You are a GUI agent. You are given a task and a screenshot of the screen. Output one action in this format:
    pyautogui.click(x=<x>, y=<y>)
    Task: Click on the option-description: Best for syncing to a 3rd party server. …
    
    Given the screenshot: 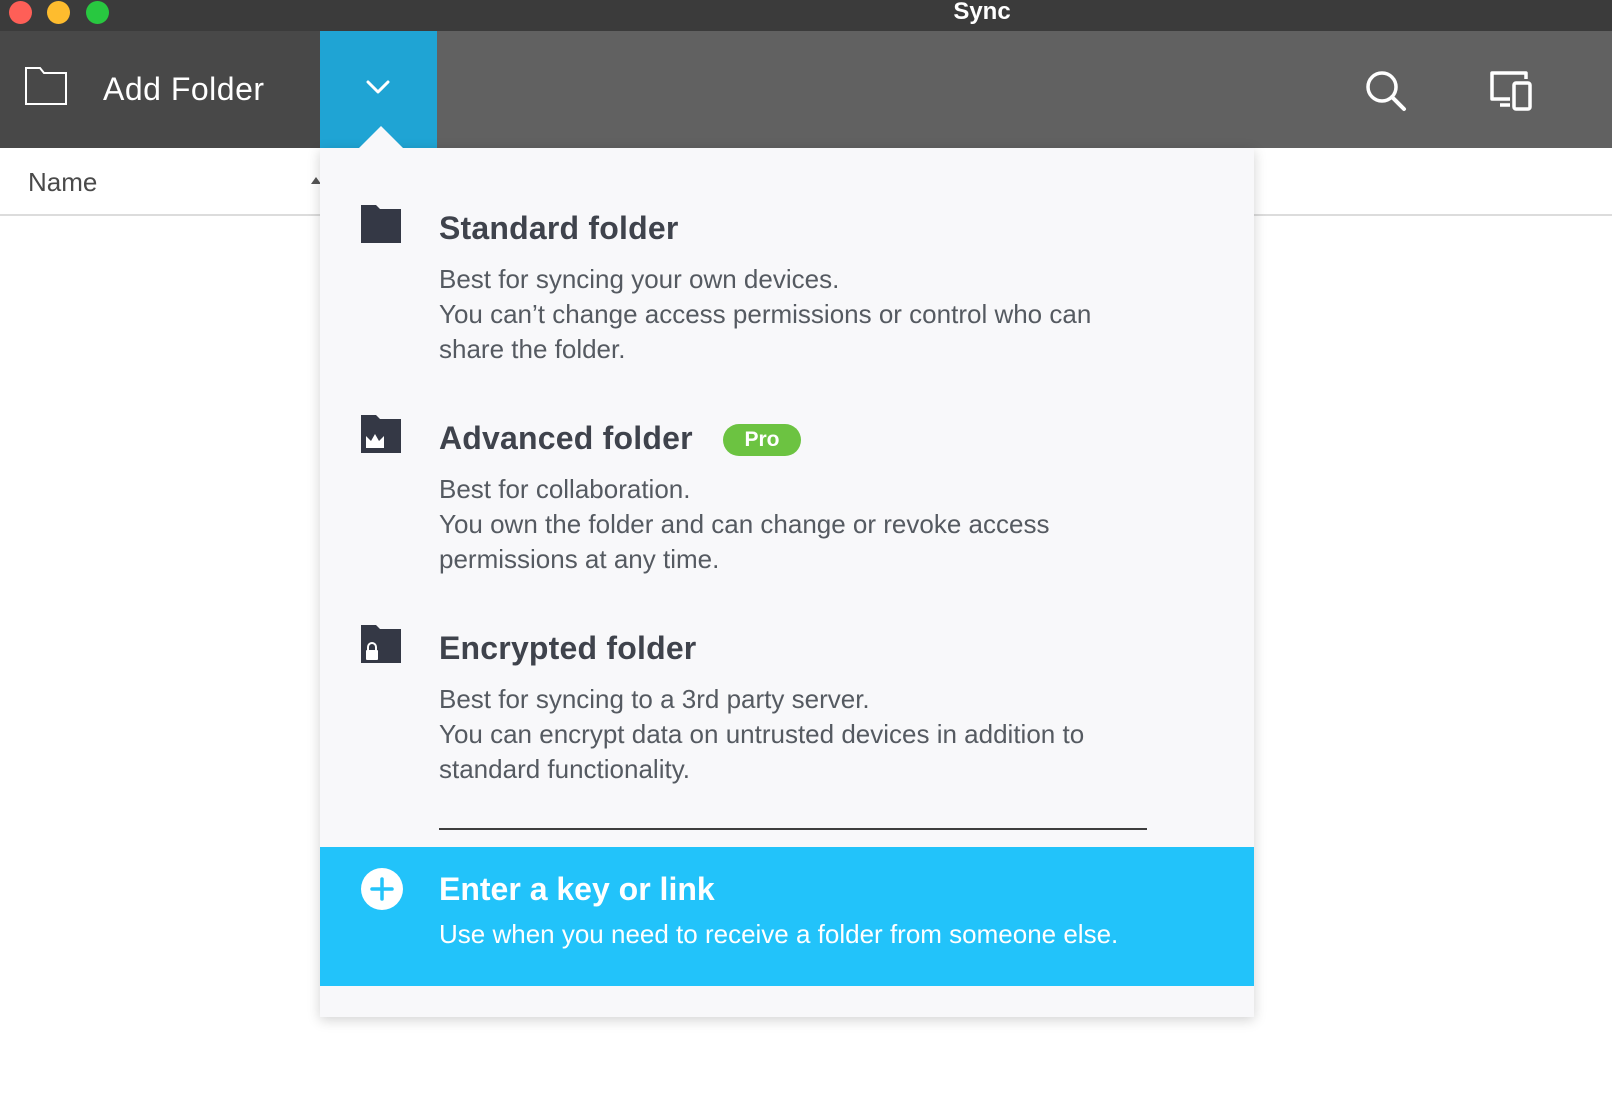 What is the action you would take?
    pyautogui.click(x=789, y=734)
    